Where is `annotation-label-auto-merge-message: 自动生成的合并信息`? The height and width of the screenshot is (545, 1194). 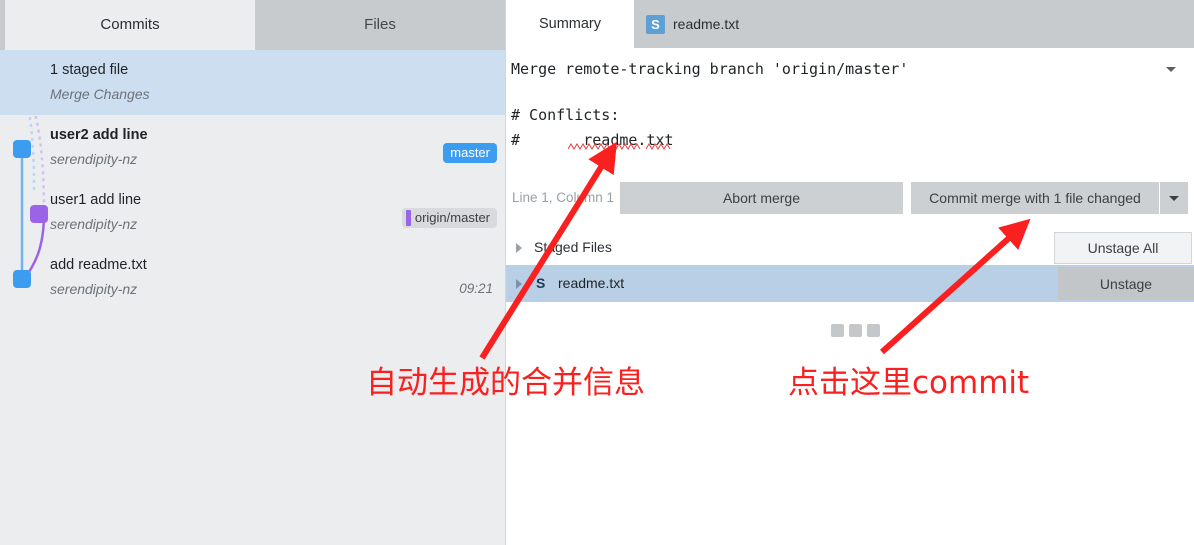 annotation-label-auto-merge-message: 自动生成的合并信息 is located at coordinates (505, 383).